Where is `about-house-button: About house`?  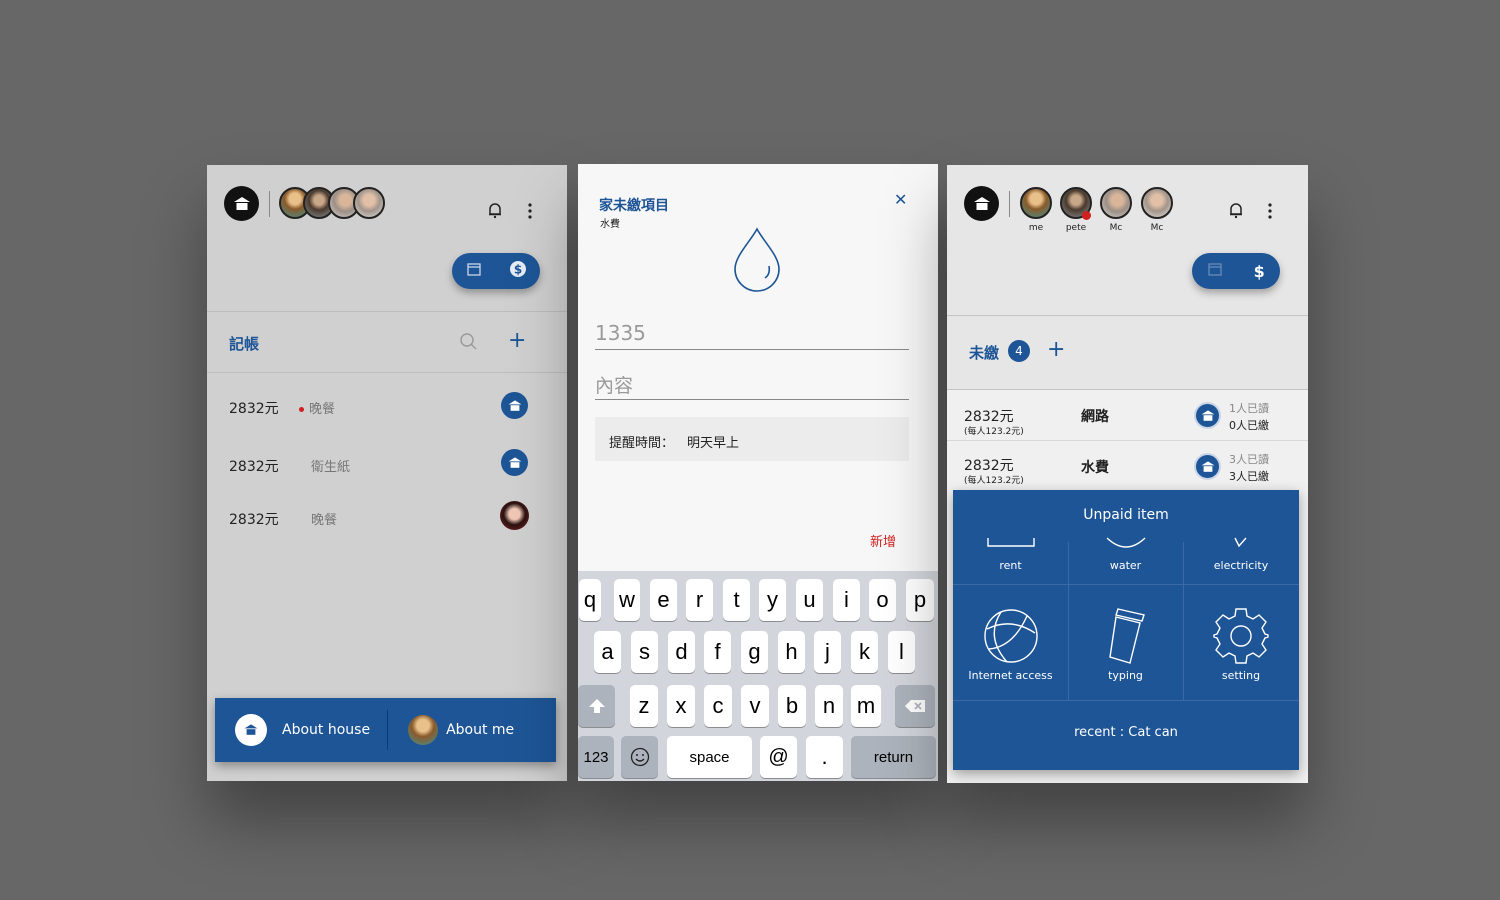 about-house-button: About house is located at coordinates (302, 730).